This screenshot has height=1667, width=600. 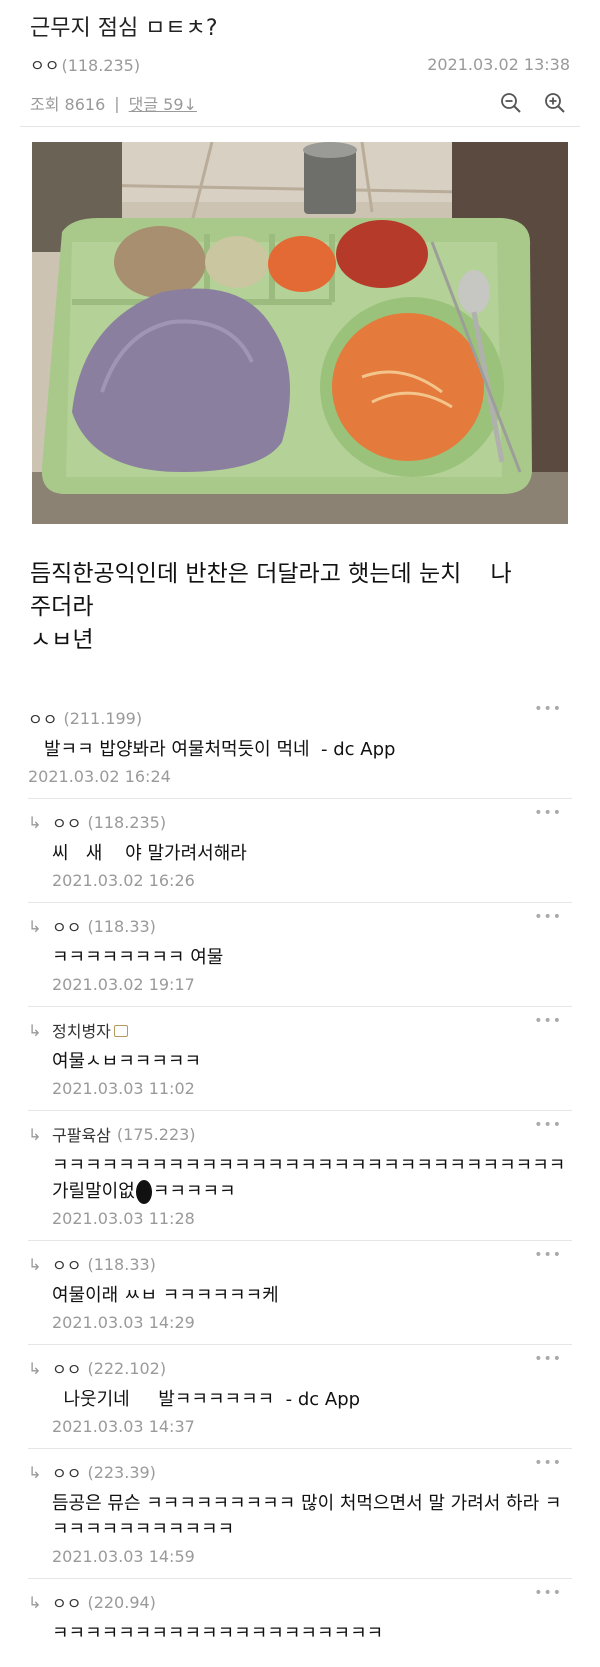 I want to click on comment-ip: (175.223), so click(x=156, y=1134).